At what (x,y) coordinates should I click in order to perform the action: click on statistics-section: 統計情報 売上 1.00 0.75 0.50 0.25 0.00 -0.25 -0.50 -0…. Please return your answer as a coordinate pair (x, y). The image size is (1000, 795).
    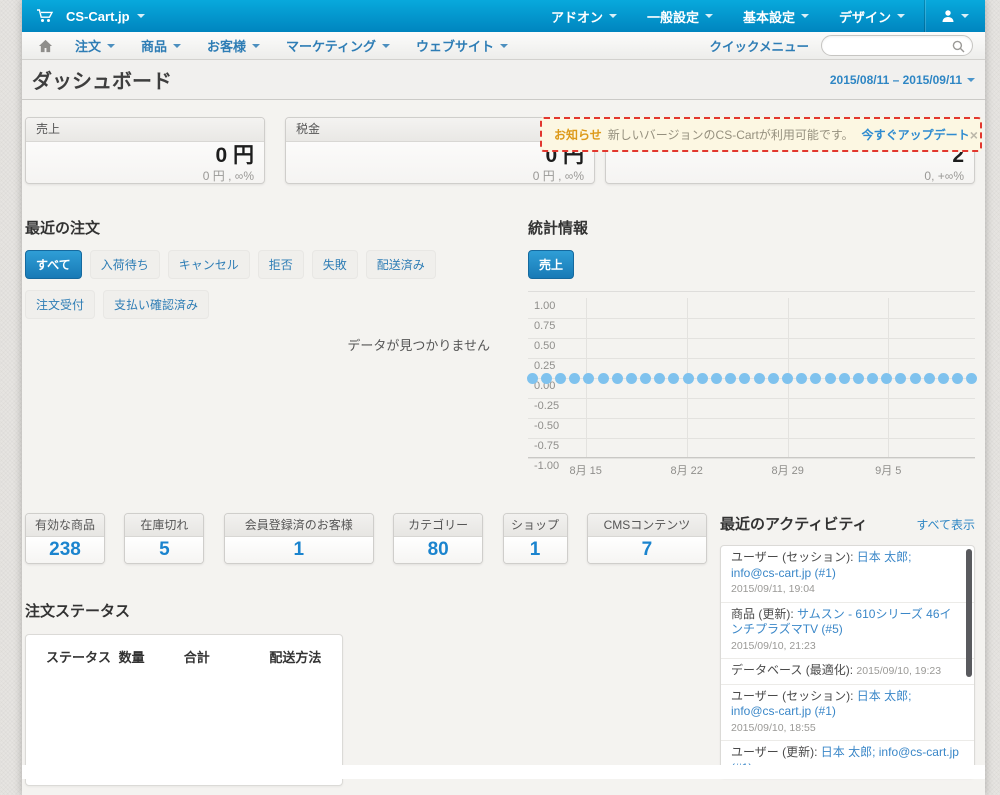
    Looking at the image, I should click on (752, 347).